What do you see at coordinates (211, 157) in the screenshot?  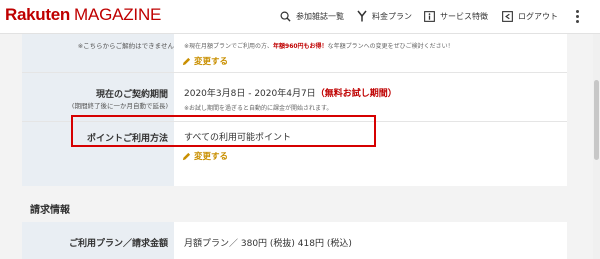 I see `points-change-label: 変更する` at bounding box center [211, 157].